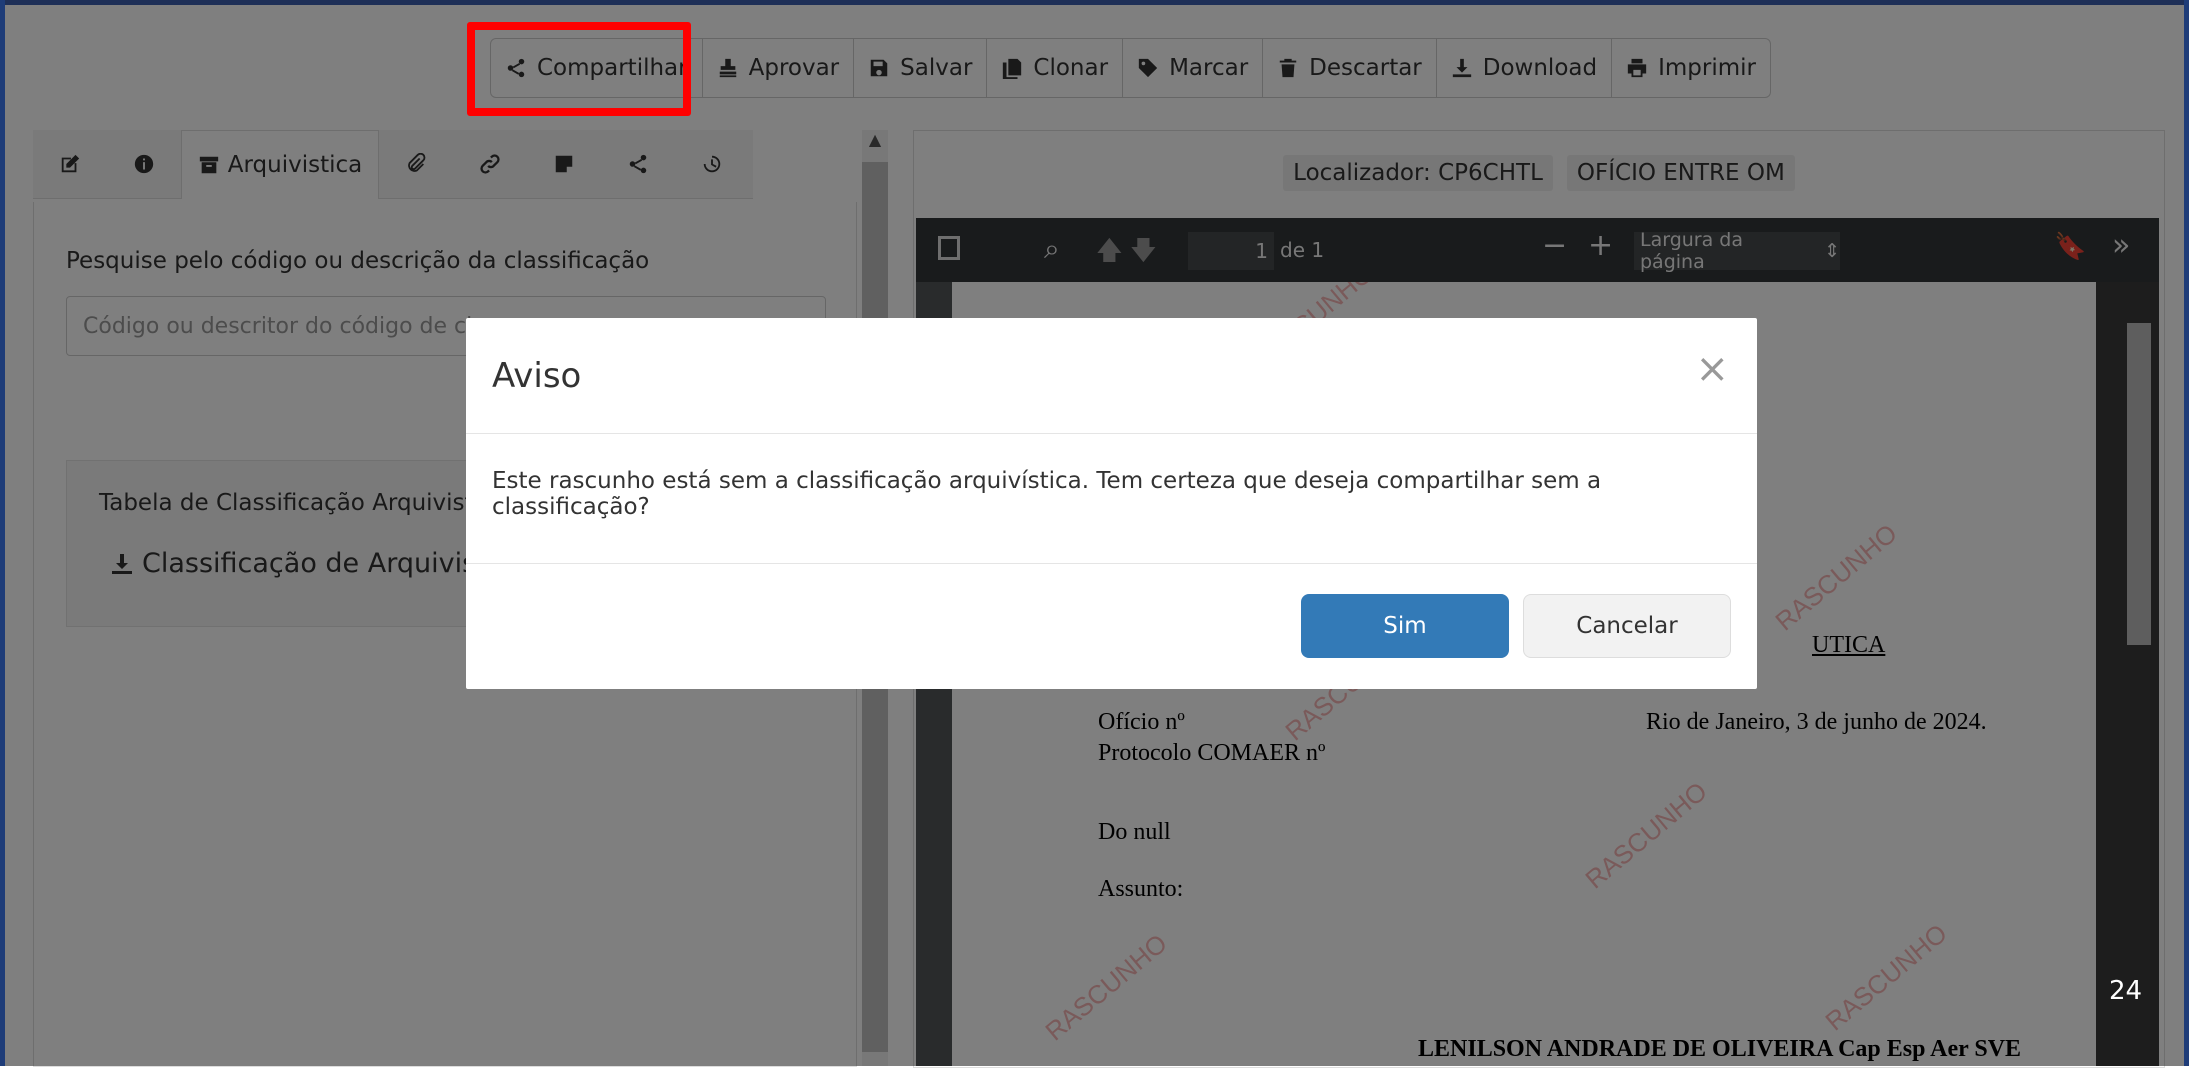 The width and height of the screenshot is (2189, 1068). I want to click on dialog-title: Aviso, so click(537, 376).